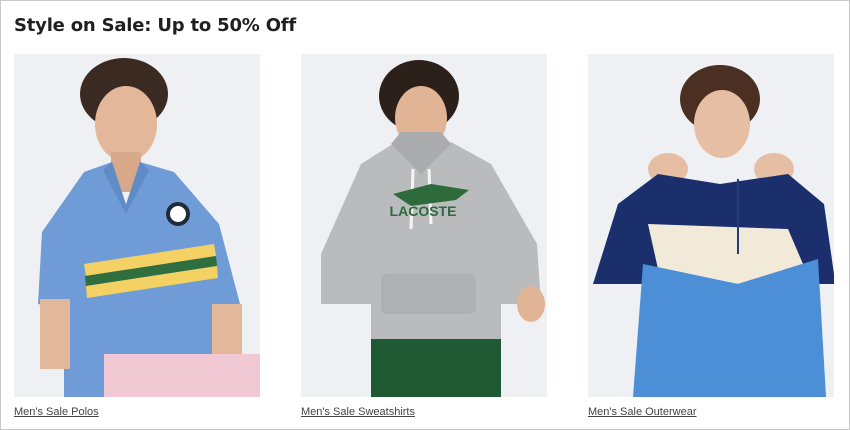  I want to click on section-title: Style on Sale: Up to 50% Off, so click(155, 25).